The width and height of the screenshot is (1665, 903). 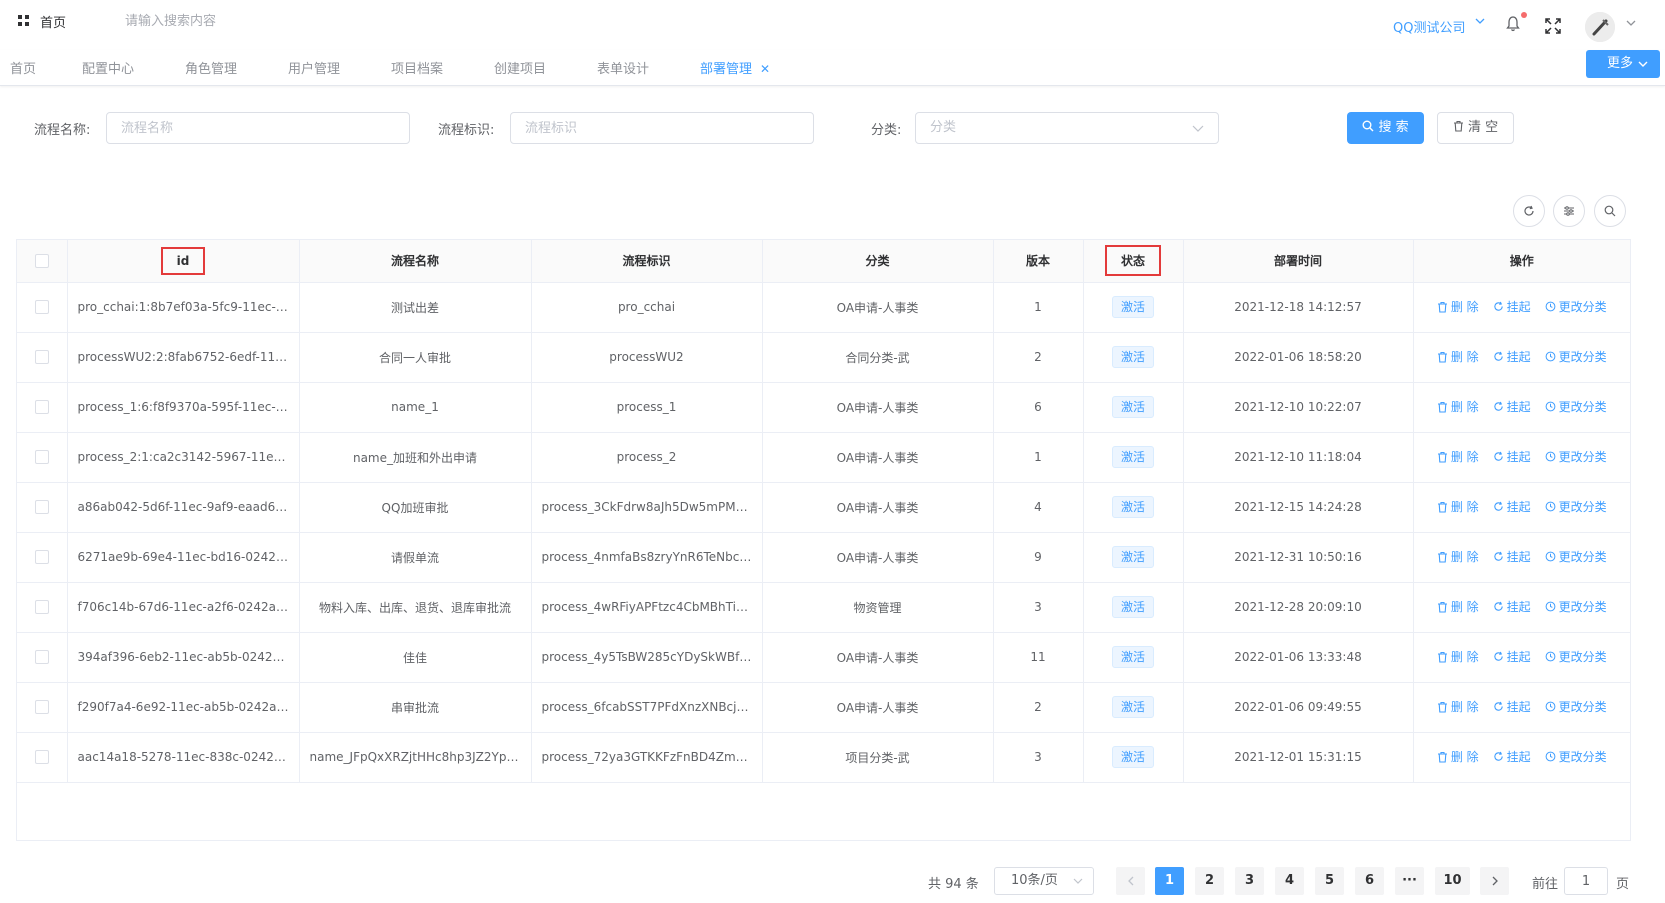 I want to click on page-button-10: 10, so click(x=1452, y=881).